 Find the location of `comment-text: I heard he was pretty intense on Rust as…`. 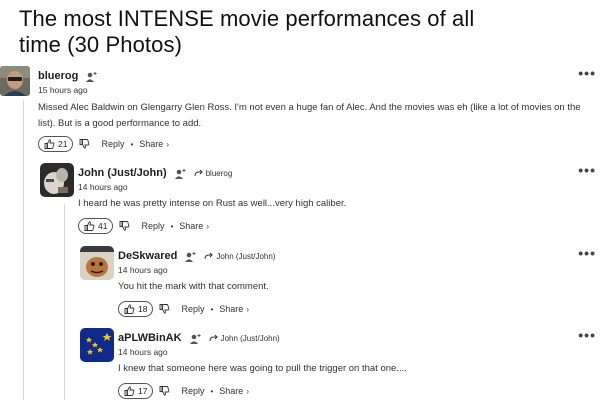

comment-text: I heard he was pretty intense on Rust as… is located at coordinates (212, 203).